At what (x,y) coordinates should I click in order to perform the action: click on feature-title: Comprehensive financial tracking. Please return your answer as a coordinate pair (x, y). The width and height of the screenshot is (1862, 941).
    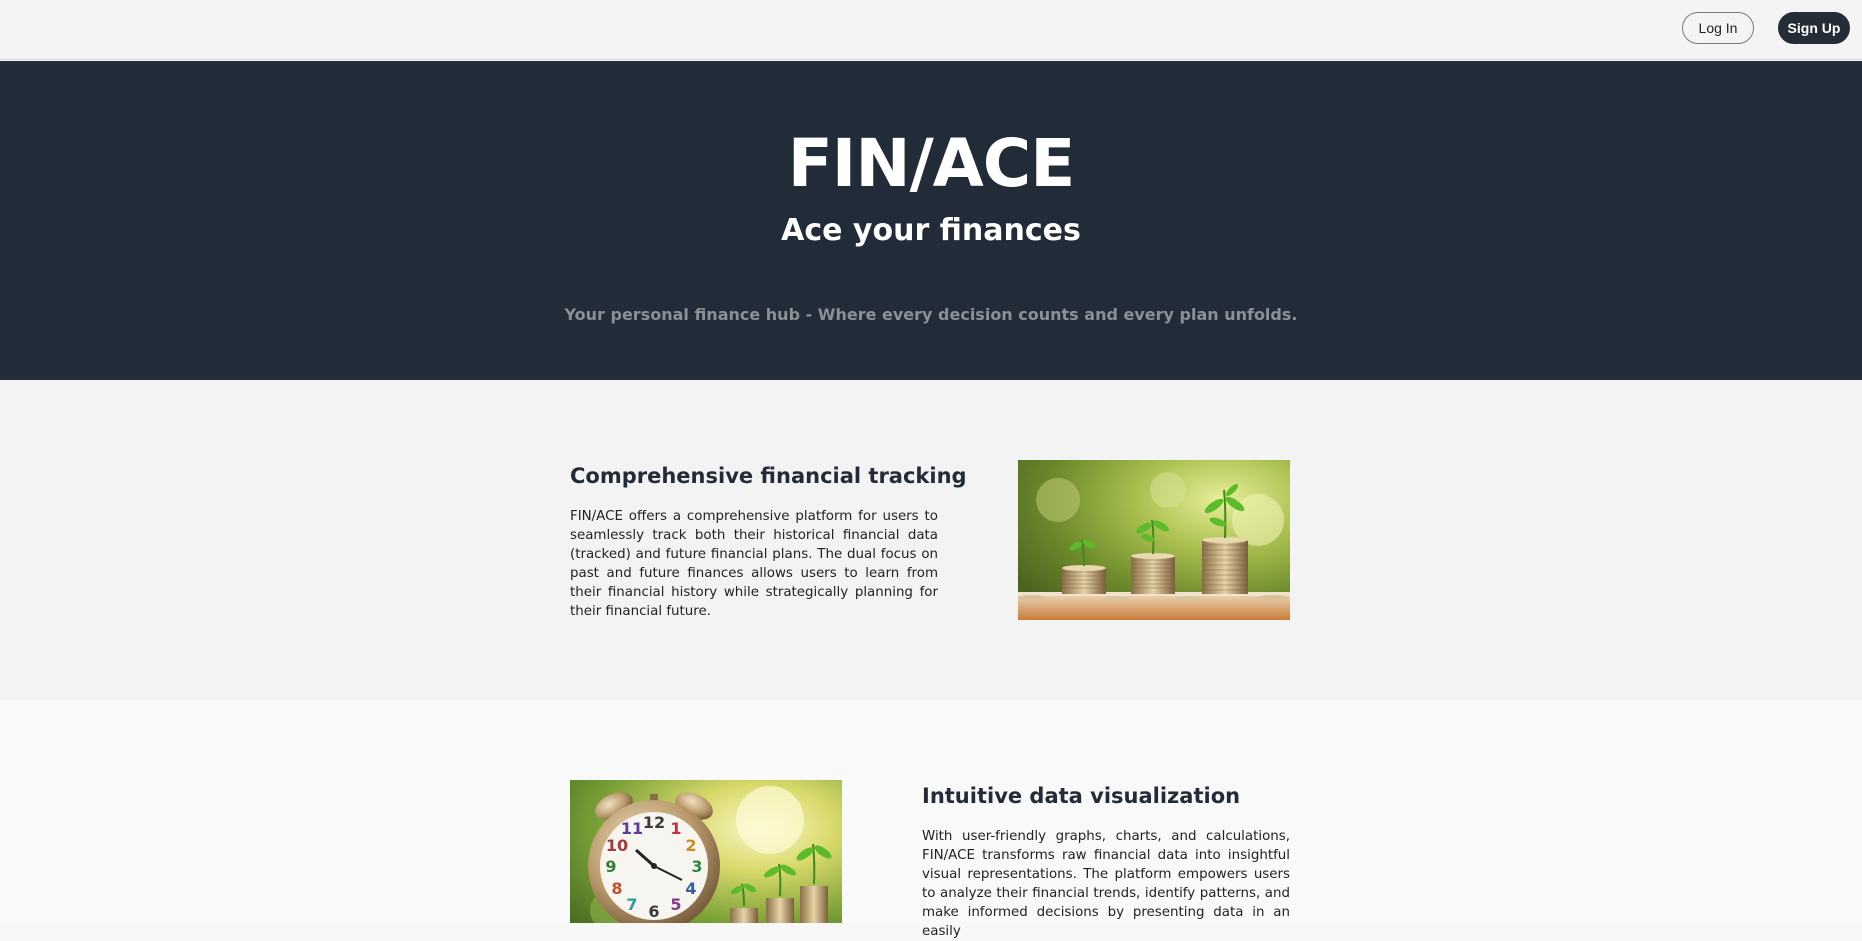
    Looking at the image, I should click on (768, 476).